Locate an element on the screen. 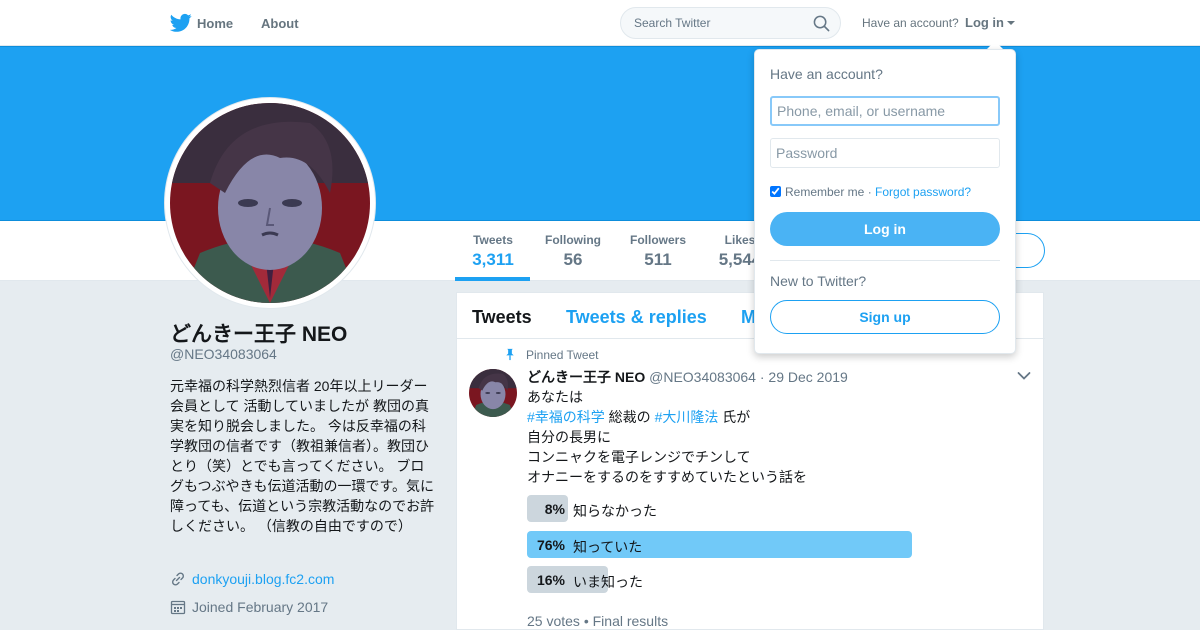 This screenshot has width=1200, height=630. password-field is located at coordinates (885, 153).